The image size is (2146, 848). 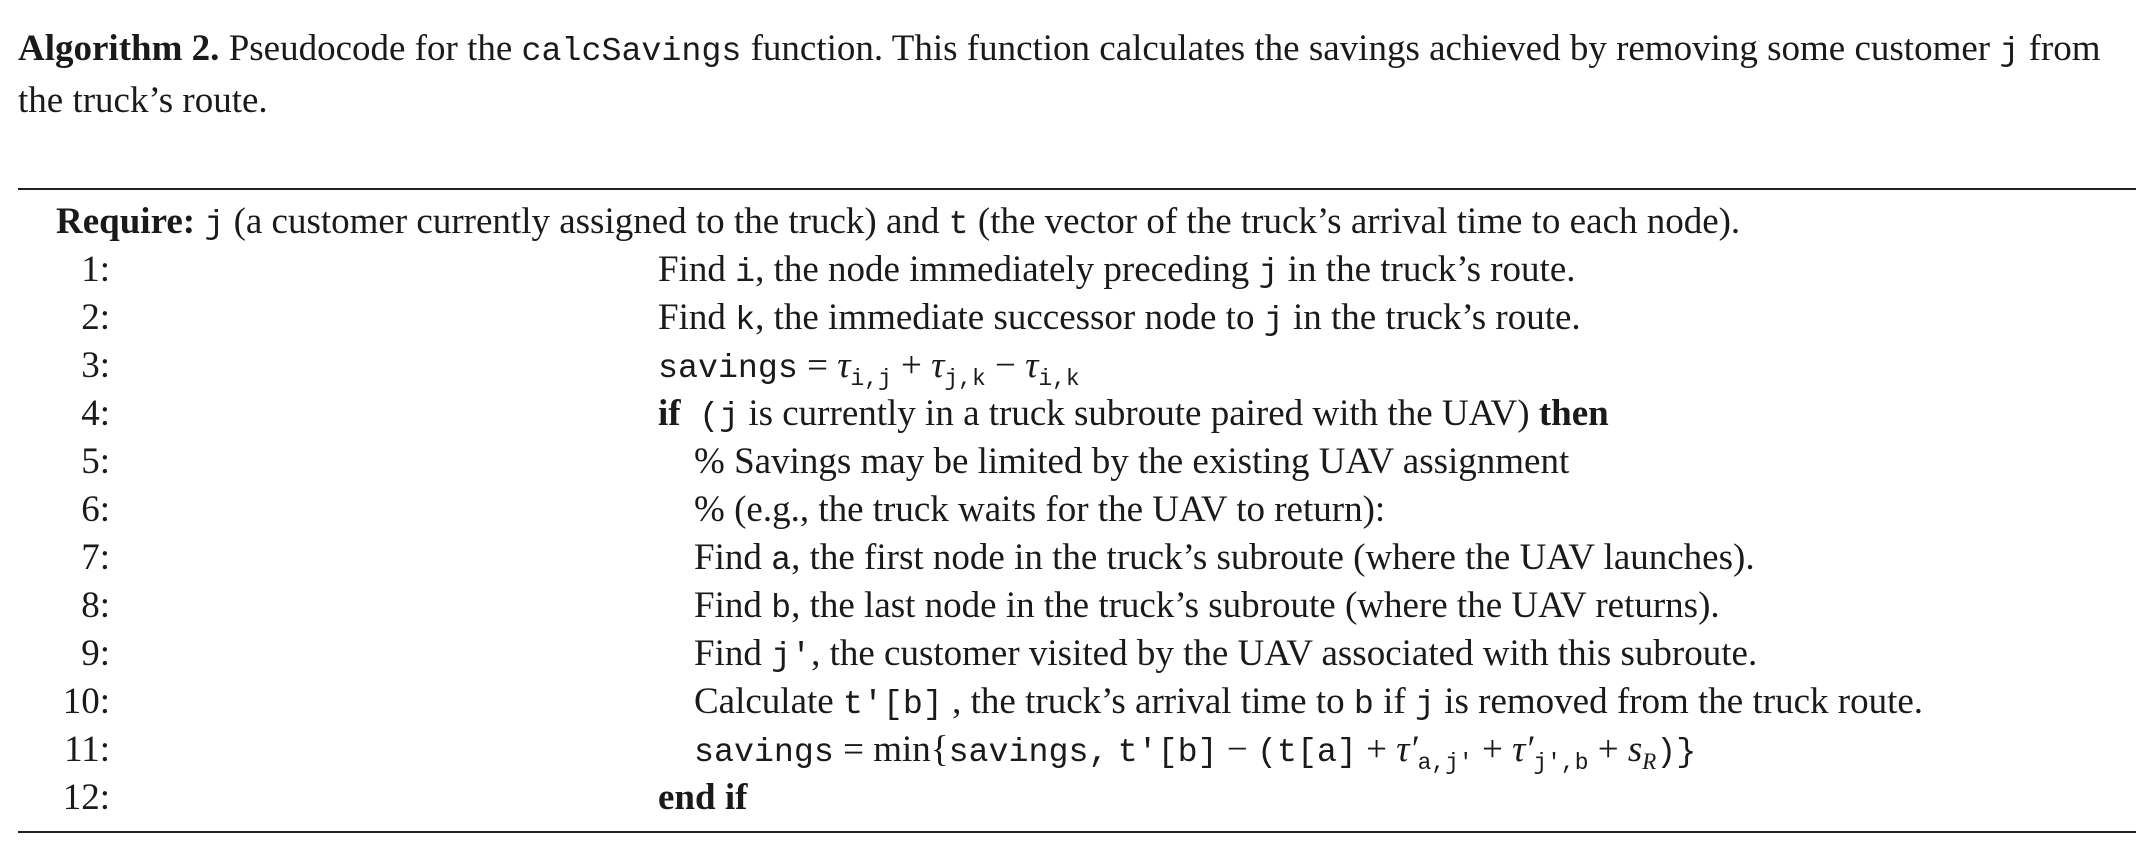 What do you see at coordinates (1676, 752) in the screenshot?
I see `line-var: )}` at bounding box center [1676, 752].